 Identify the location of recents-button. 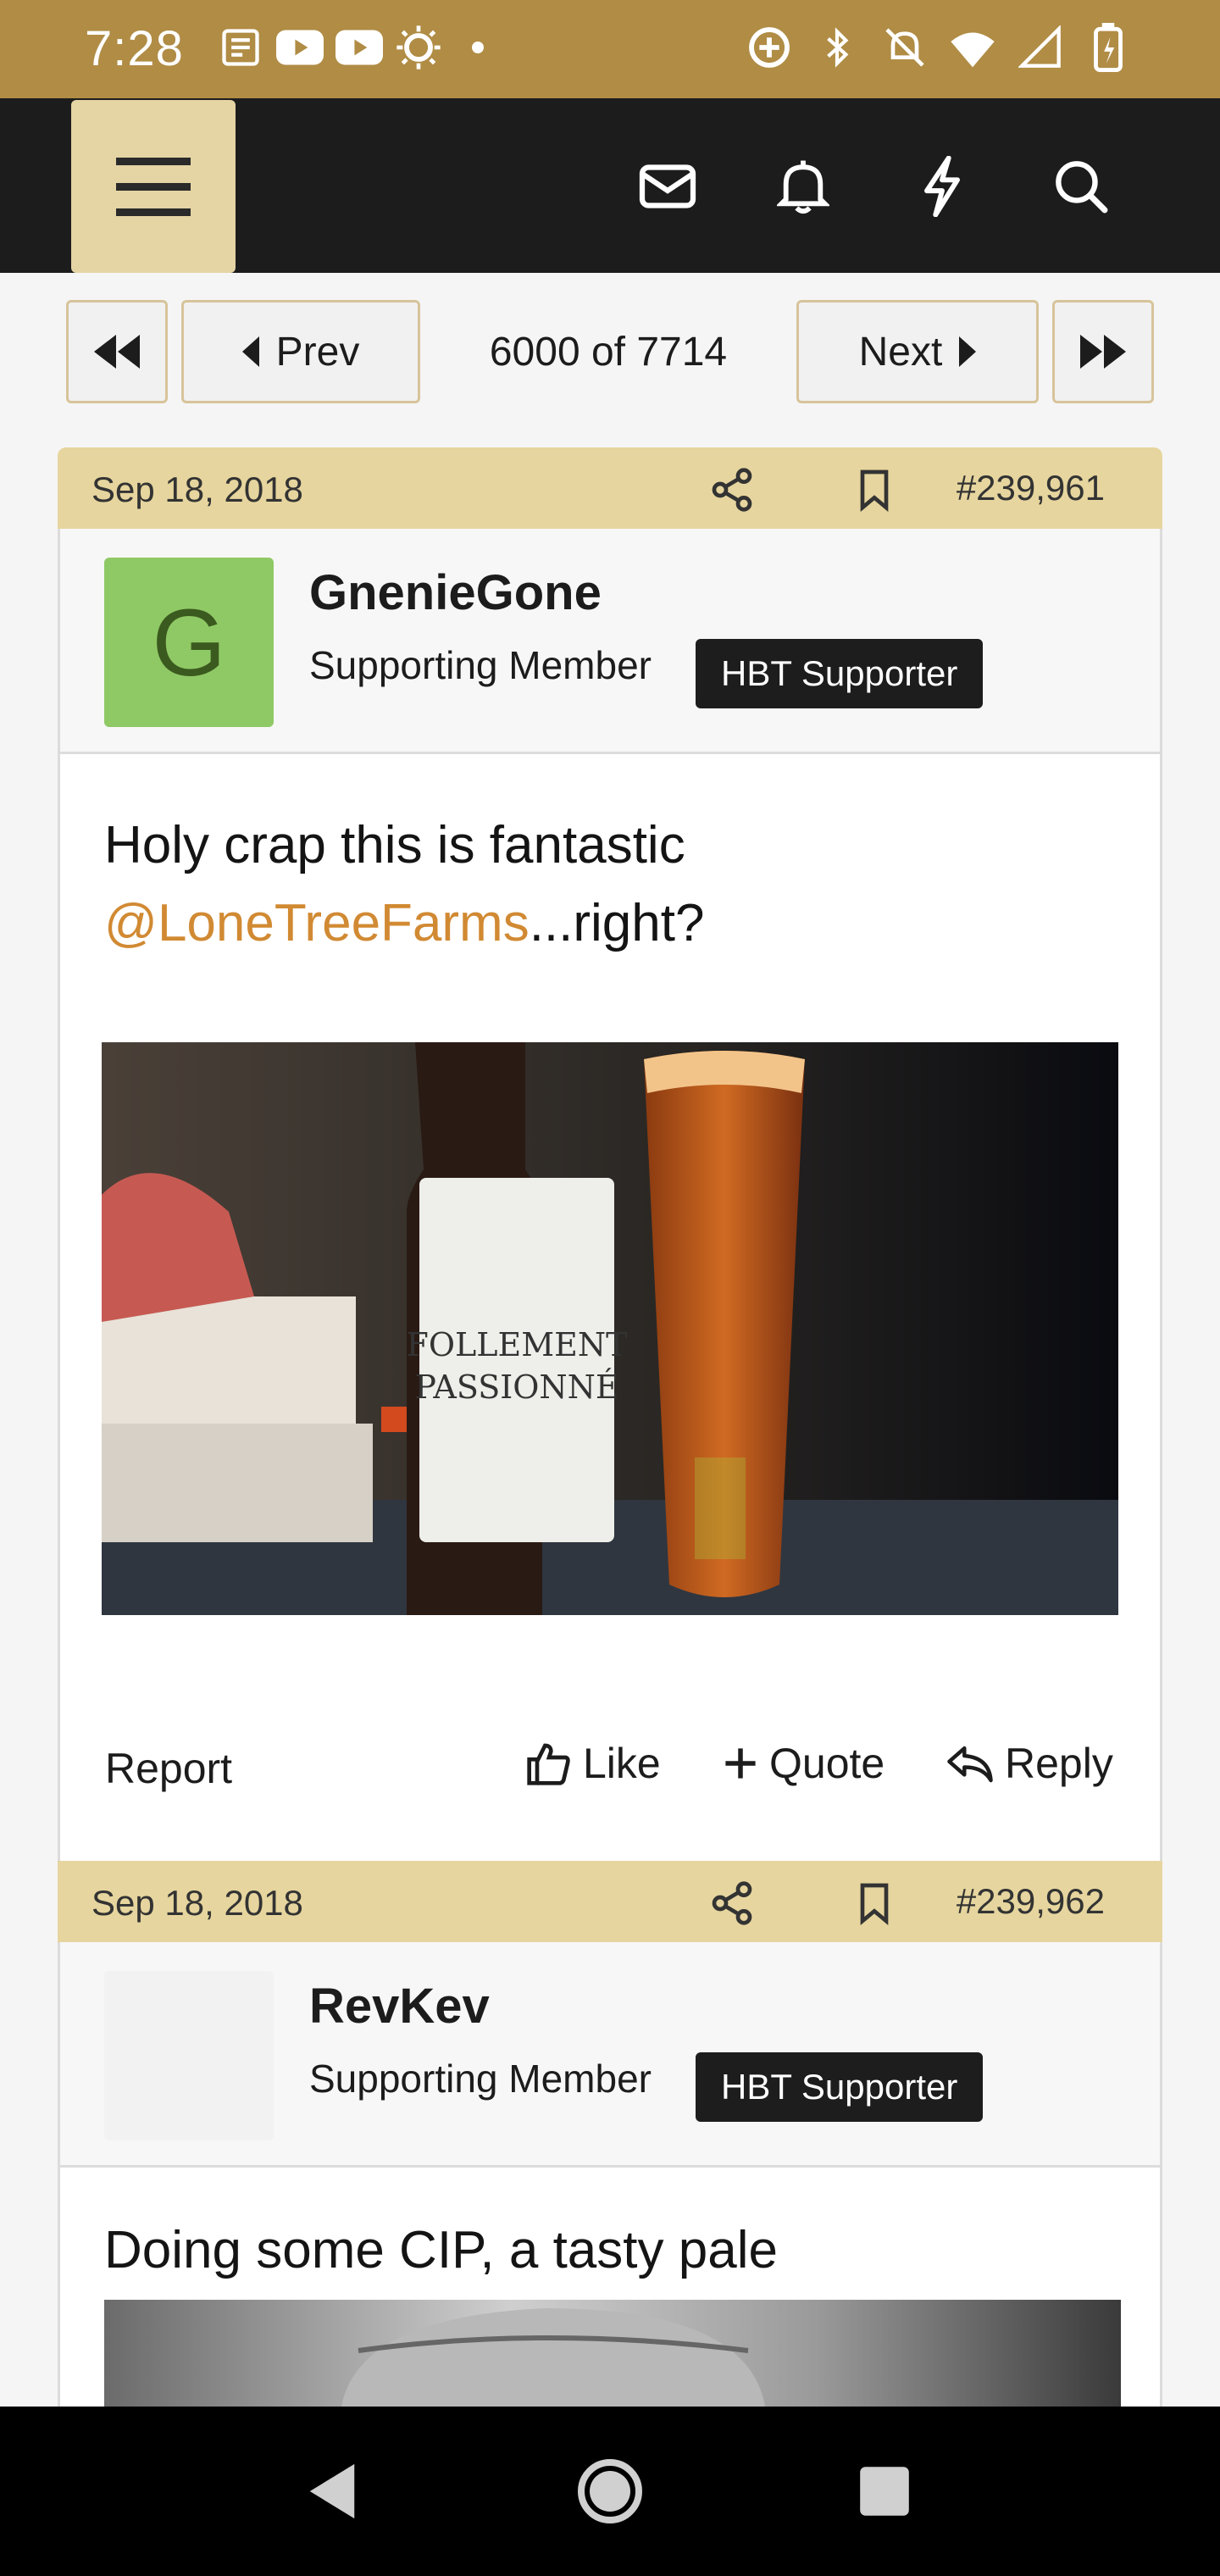
(884, 2491).